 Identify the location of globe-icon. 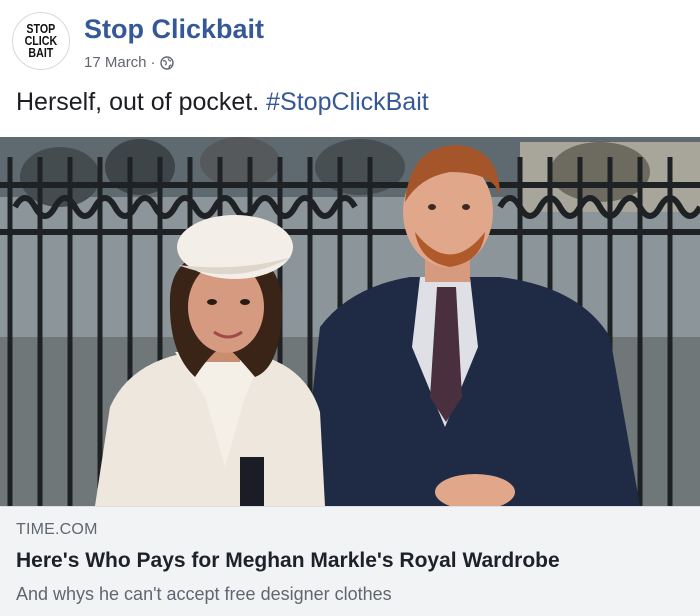
(166, 62).